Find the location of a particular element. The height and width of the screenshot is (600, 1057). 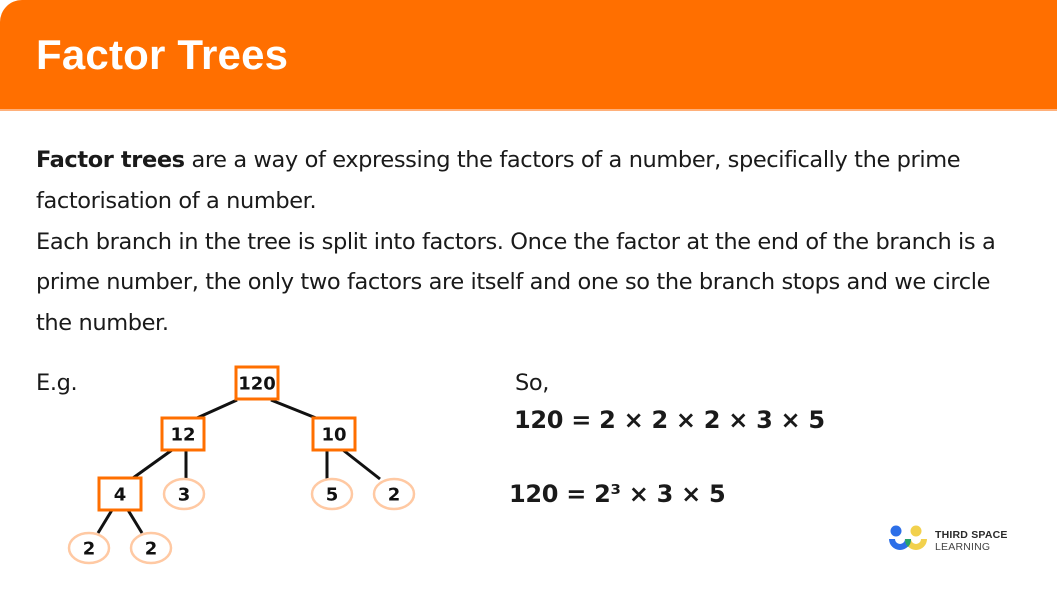

brand-logo: THIRD SPACE LEARNING is located at coordinates (958, 540).